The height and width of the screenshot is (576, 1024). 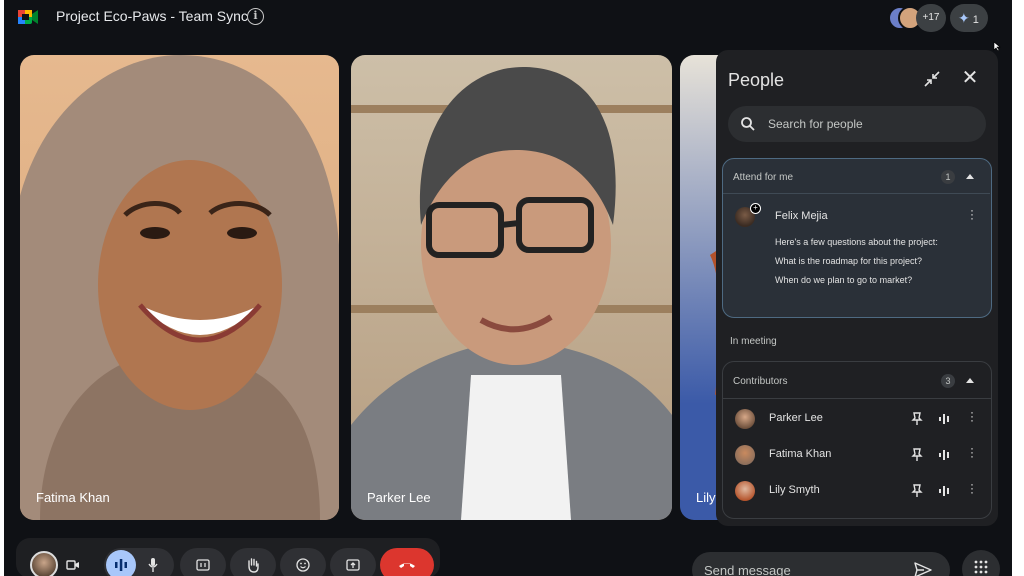 I want to click on present-icon, so click(x=353, y=565).